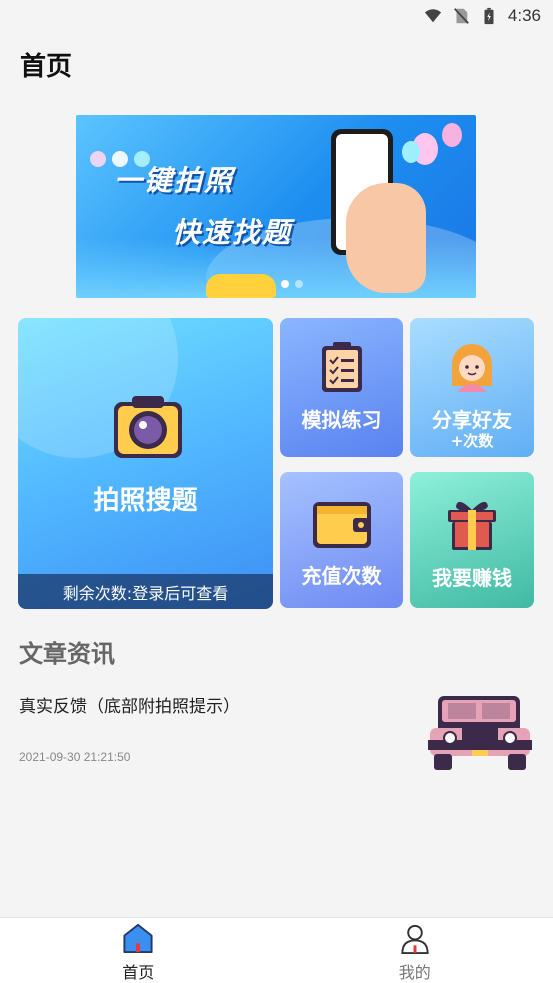 The width and height of the screenshot is (553, 983). I want to click on remaining-count-footer: 剩余次数:登录后可查看, so click(145, 591).